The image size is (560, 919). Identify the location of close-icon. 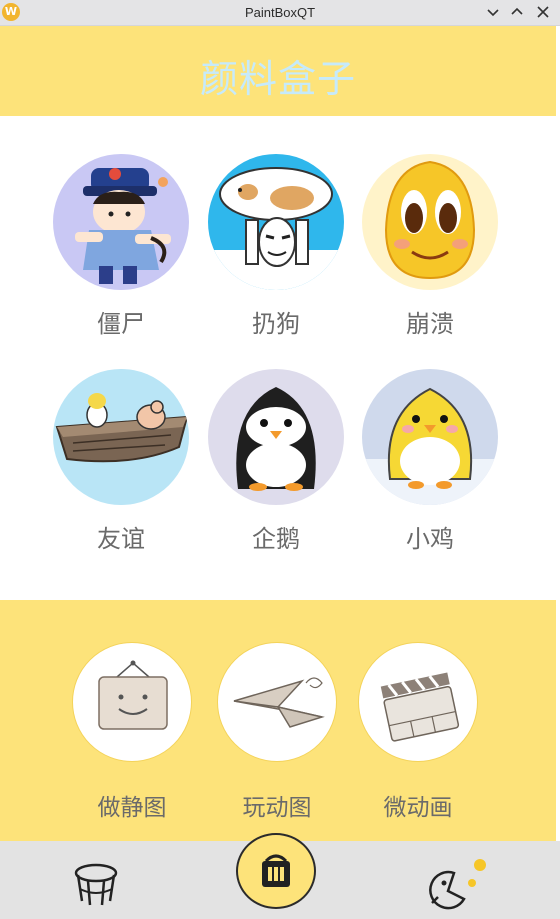
(543, 12).